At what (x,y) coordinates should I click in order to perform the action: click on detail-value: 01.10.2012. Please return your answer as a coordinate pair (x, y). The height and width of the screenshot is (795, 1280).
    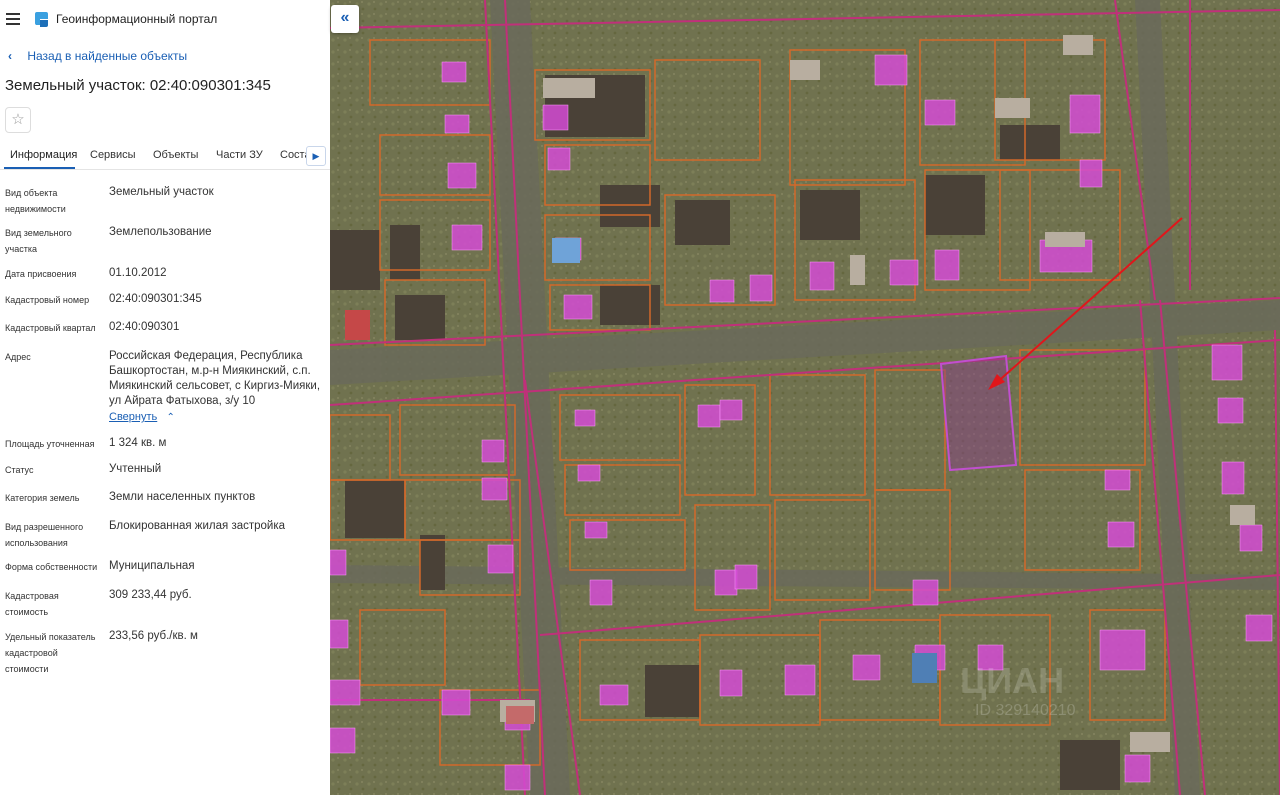
    Looking at the image, I should click on (138, 273).